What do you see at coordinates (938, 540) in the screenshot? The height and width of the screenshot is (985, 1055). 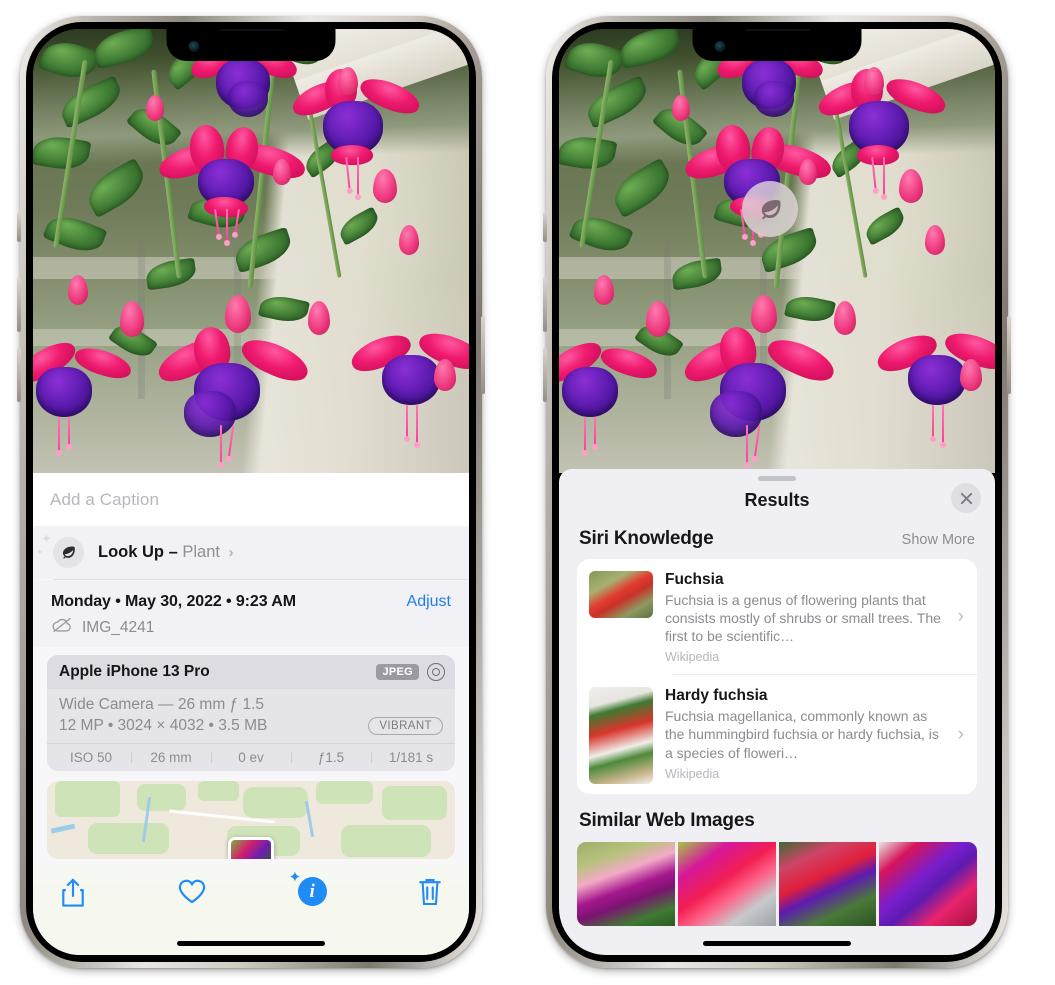 I see `show-more-button: Show More` at bounding box center [938, 540].